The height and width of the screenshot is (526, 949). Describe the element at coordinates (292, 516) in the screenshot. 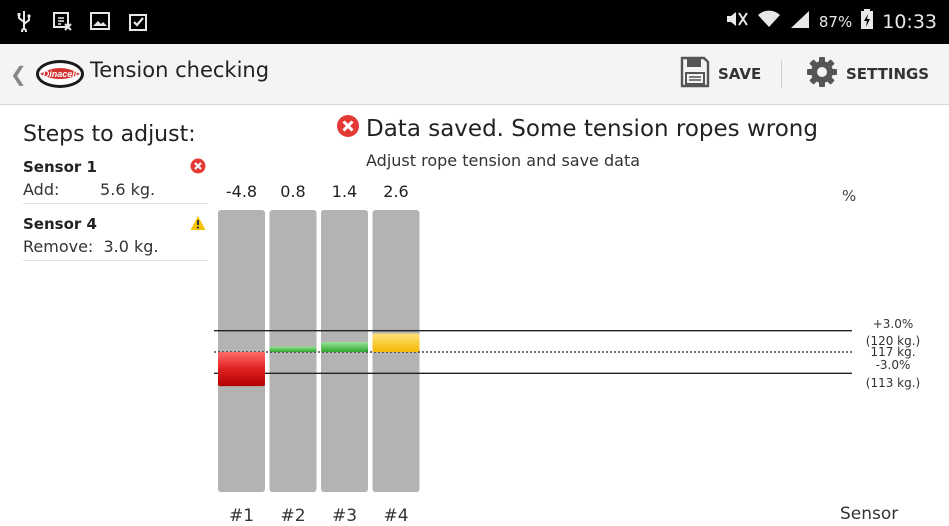

I see `sensor-tick-label: #2` at that location.